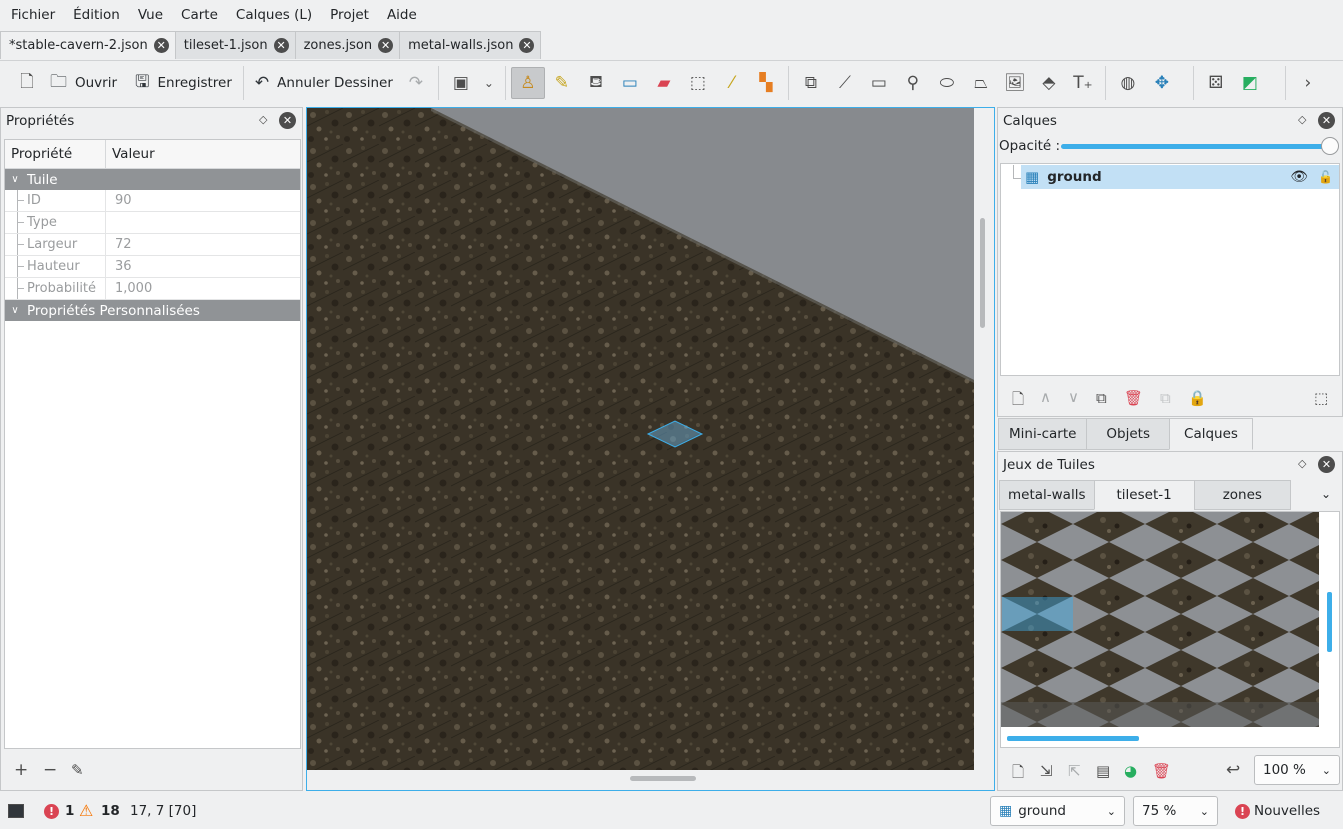 The width and height of the screenshot is (1343, 829). What do you see at coordinates (1326, 494) in the screenshot?
I see `chevron-down-icon: ⌄` at bounding box center [1326, 494].